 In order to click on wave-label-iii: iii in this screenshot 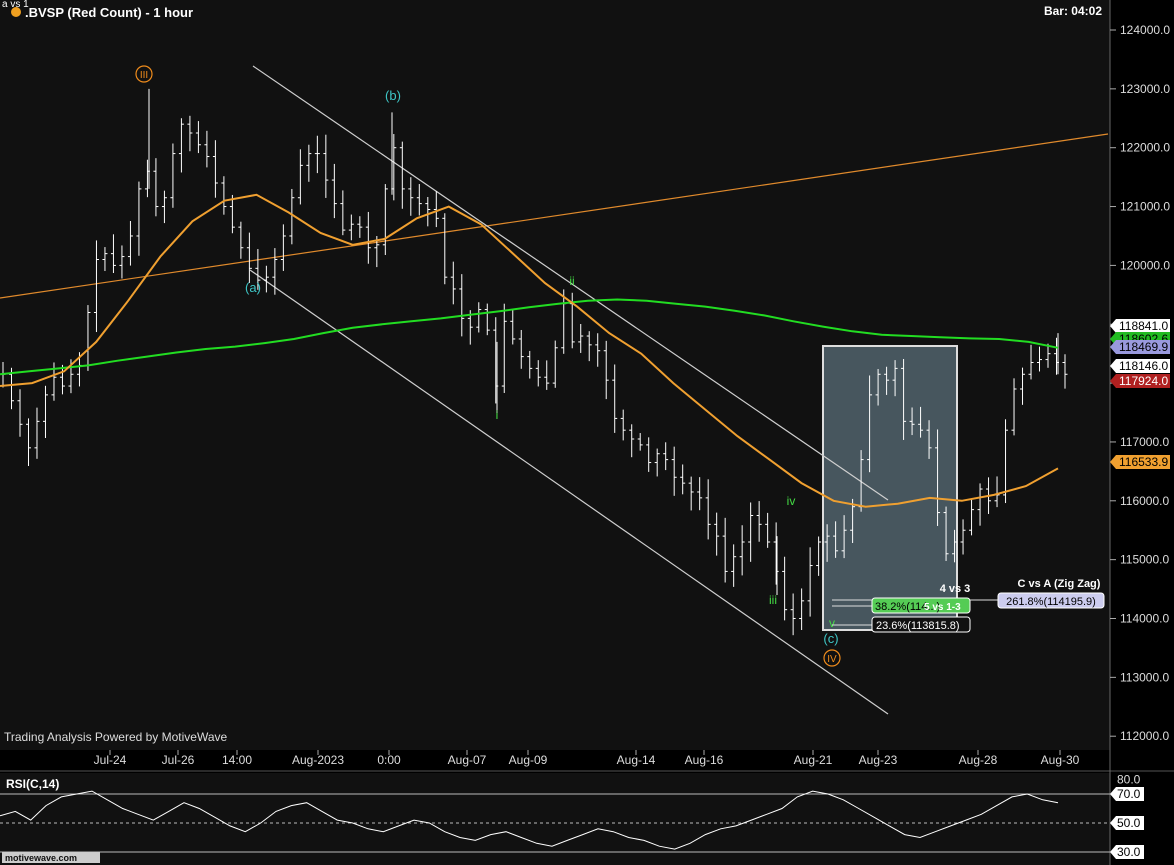, I will do `click(773, 600)`.